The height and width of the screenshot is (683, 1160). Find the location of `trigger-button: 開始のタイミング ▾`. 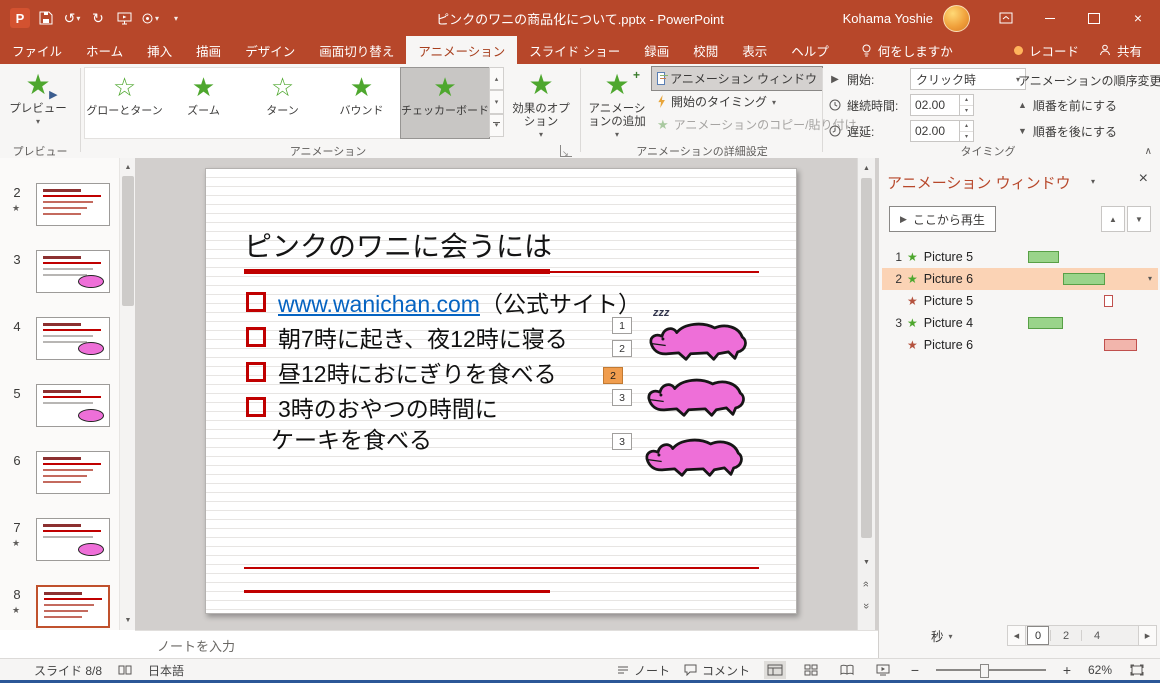

trigger-button: 開始のタイミング ▾ is located at coordinates (737, 101).